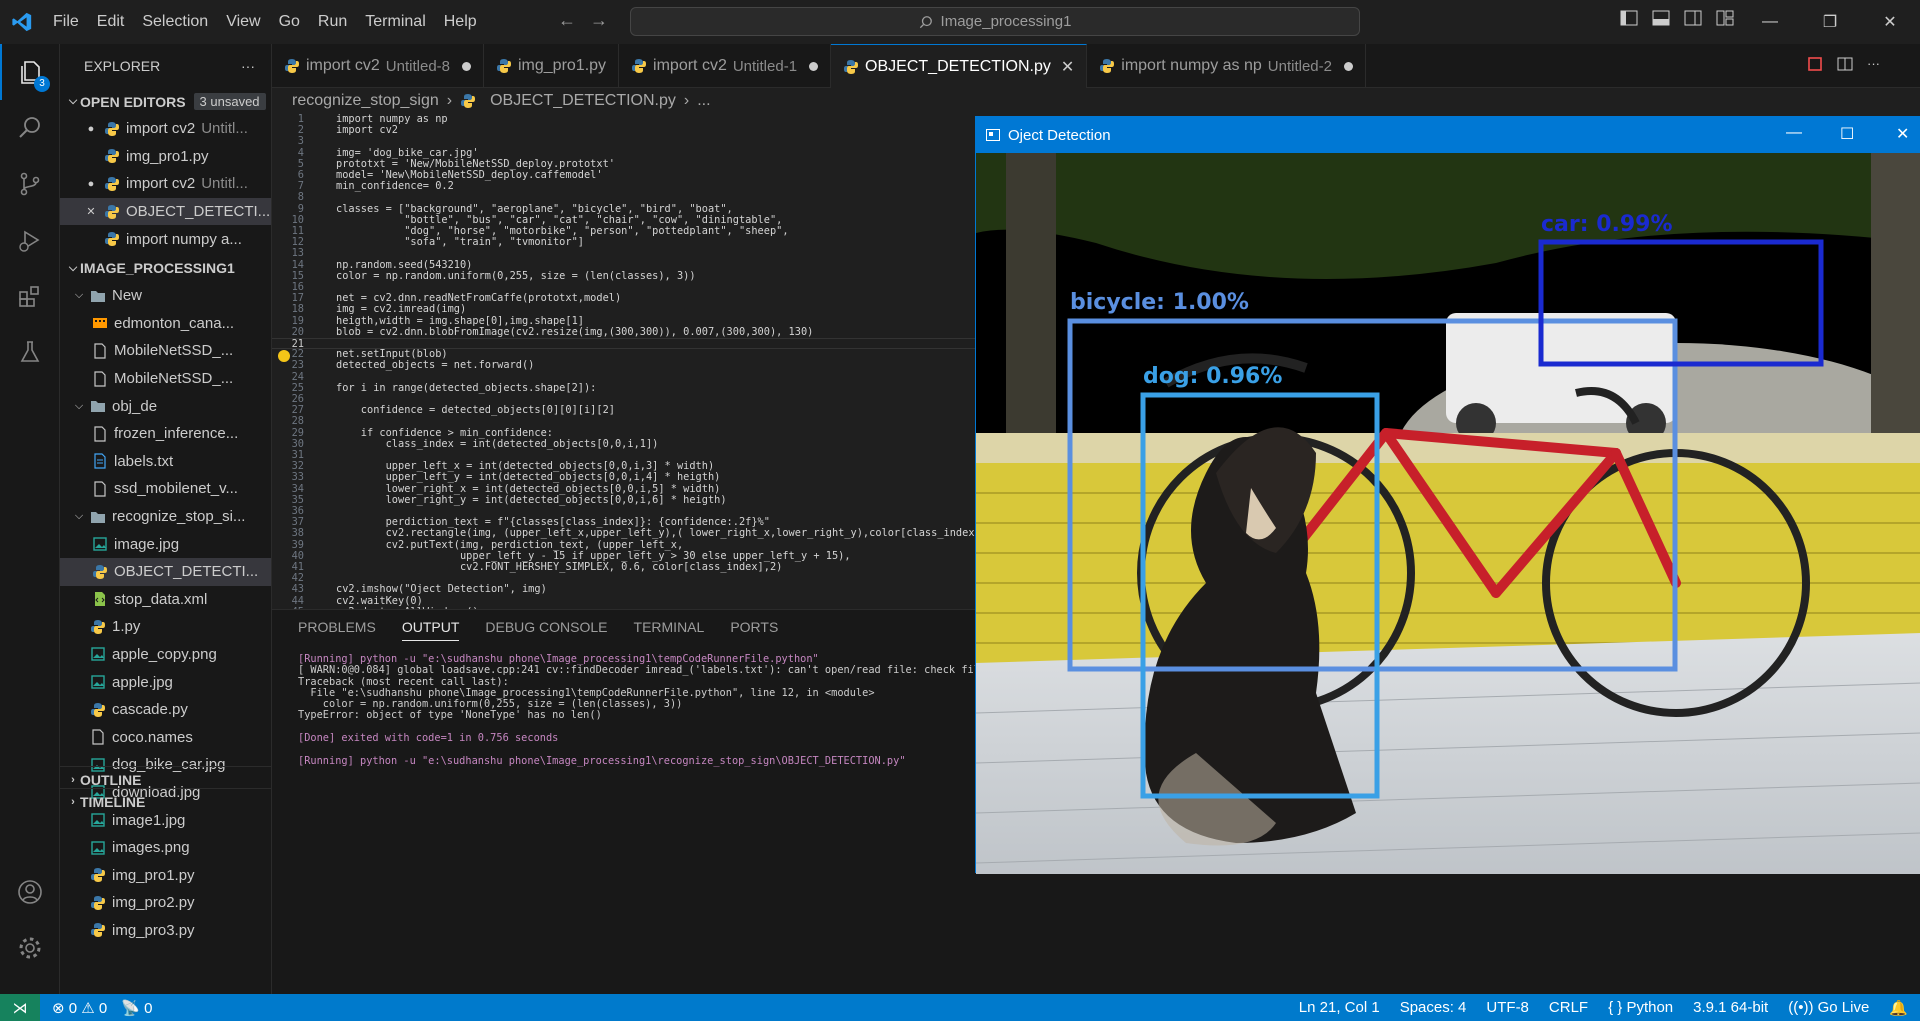  I want to click on panel-tab-problems: PROBLEMS, so click(337, 627).